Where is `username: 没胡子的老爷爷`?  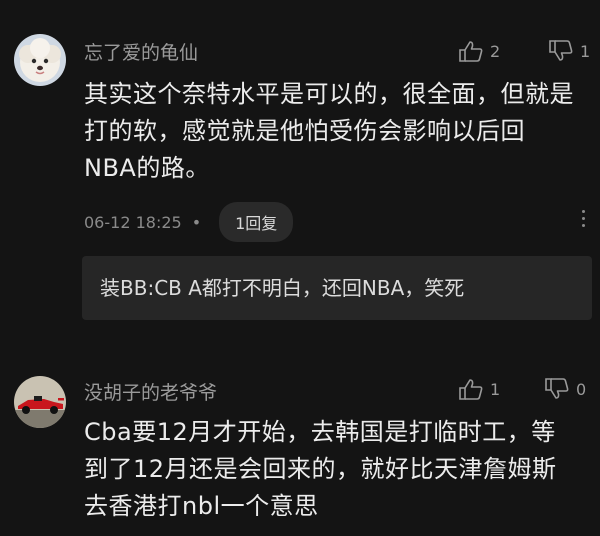
username: 没胡子的老爷爷 is located at coordinates (150, 391).